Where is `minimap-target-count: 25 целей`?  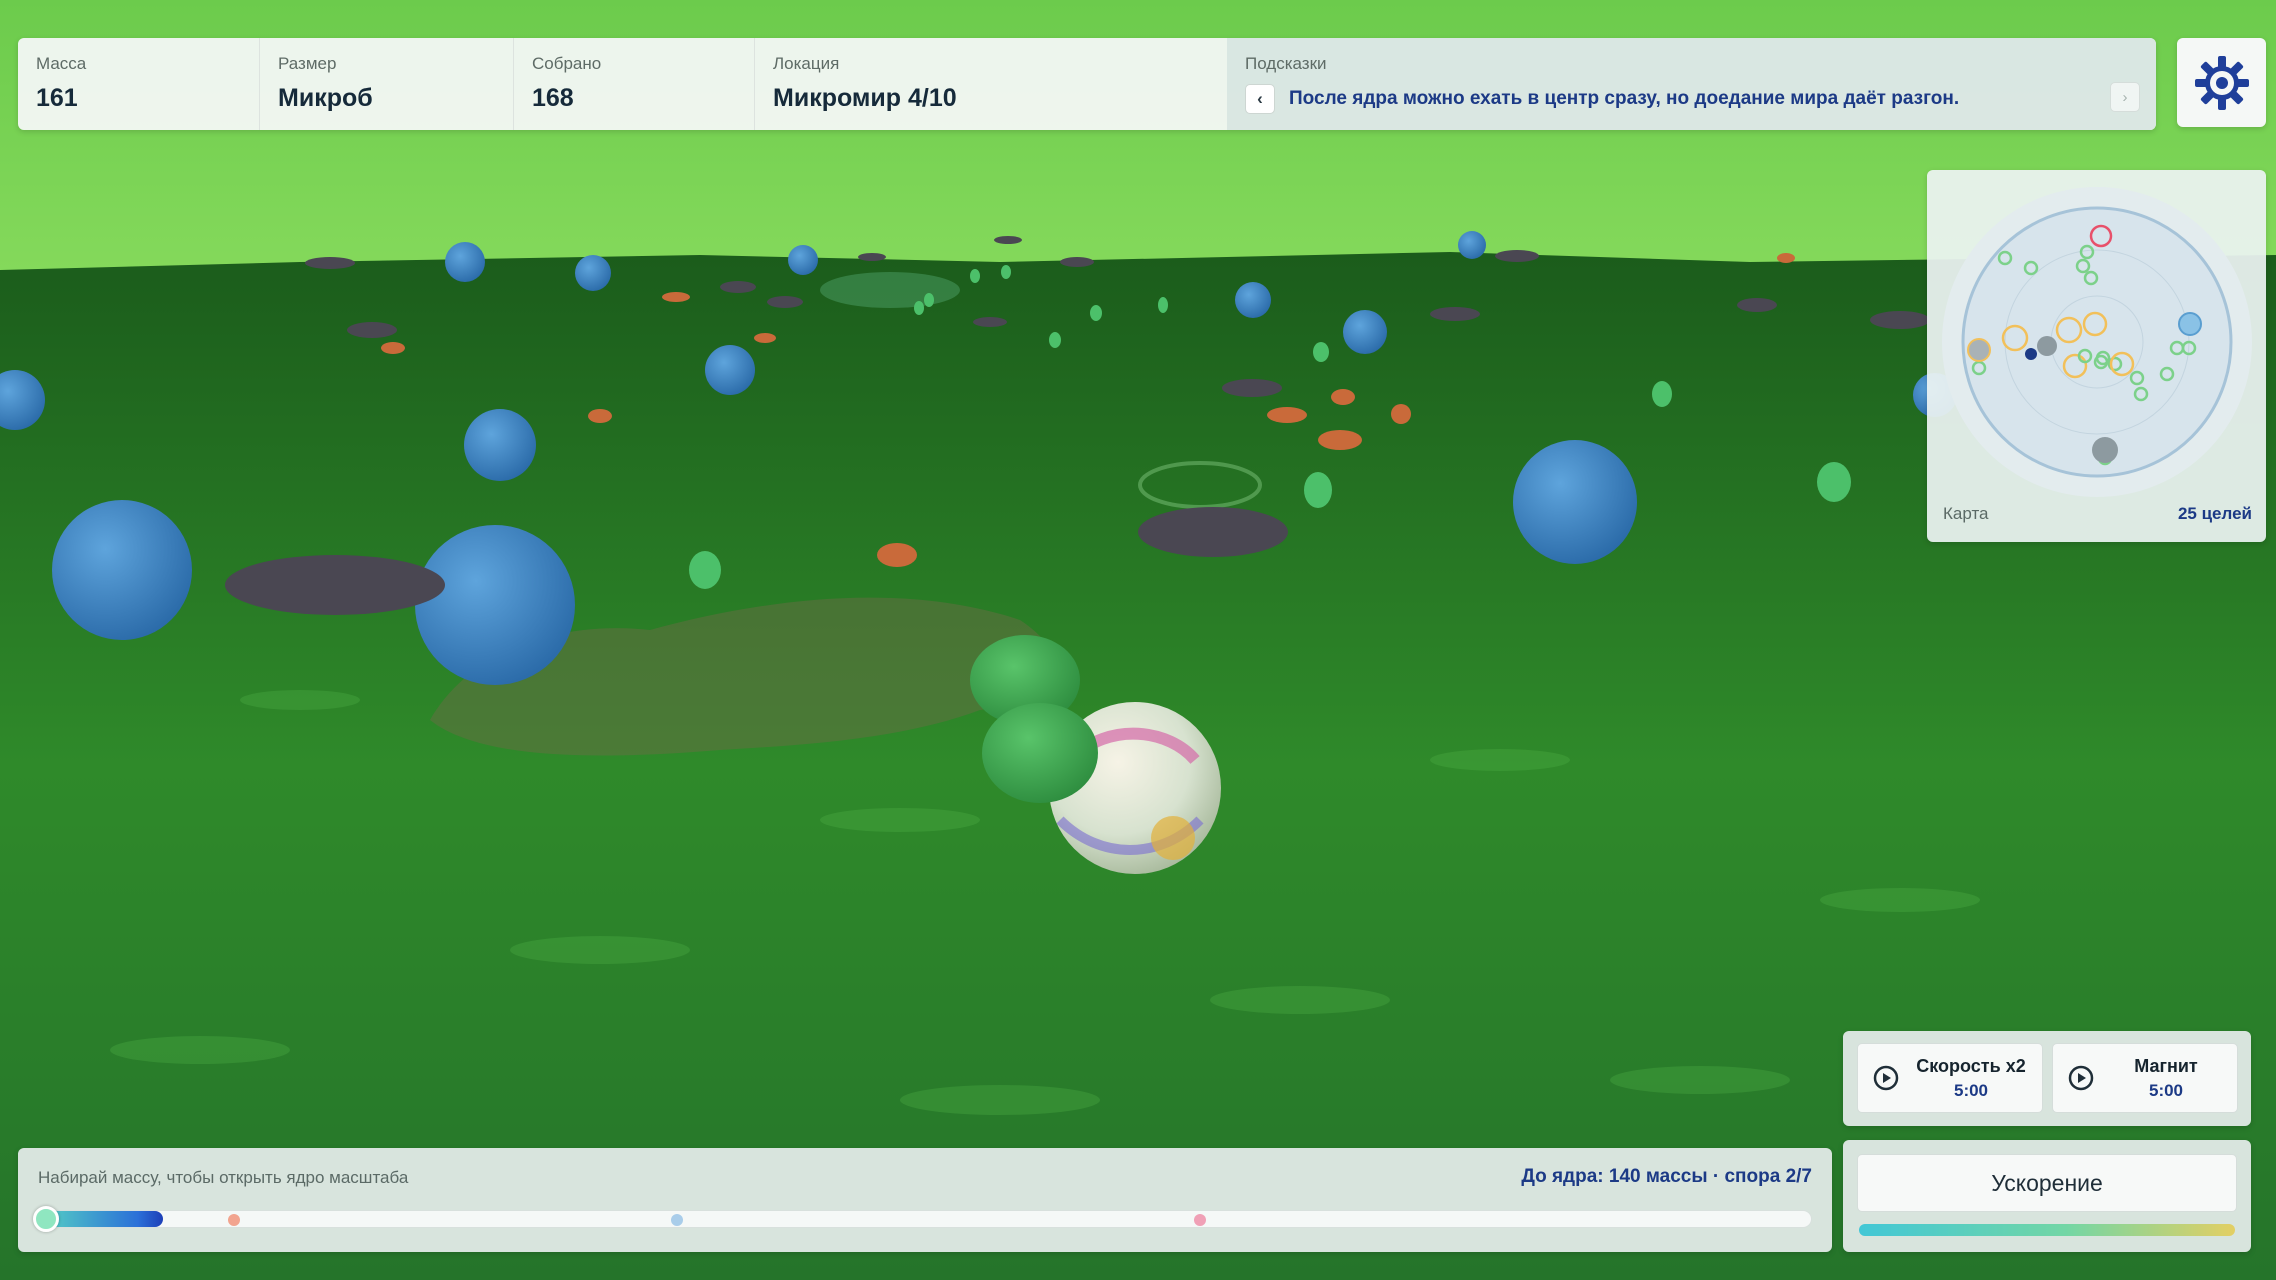
minimap-target-count: 25 целей is located at coordinates (2214, 513).